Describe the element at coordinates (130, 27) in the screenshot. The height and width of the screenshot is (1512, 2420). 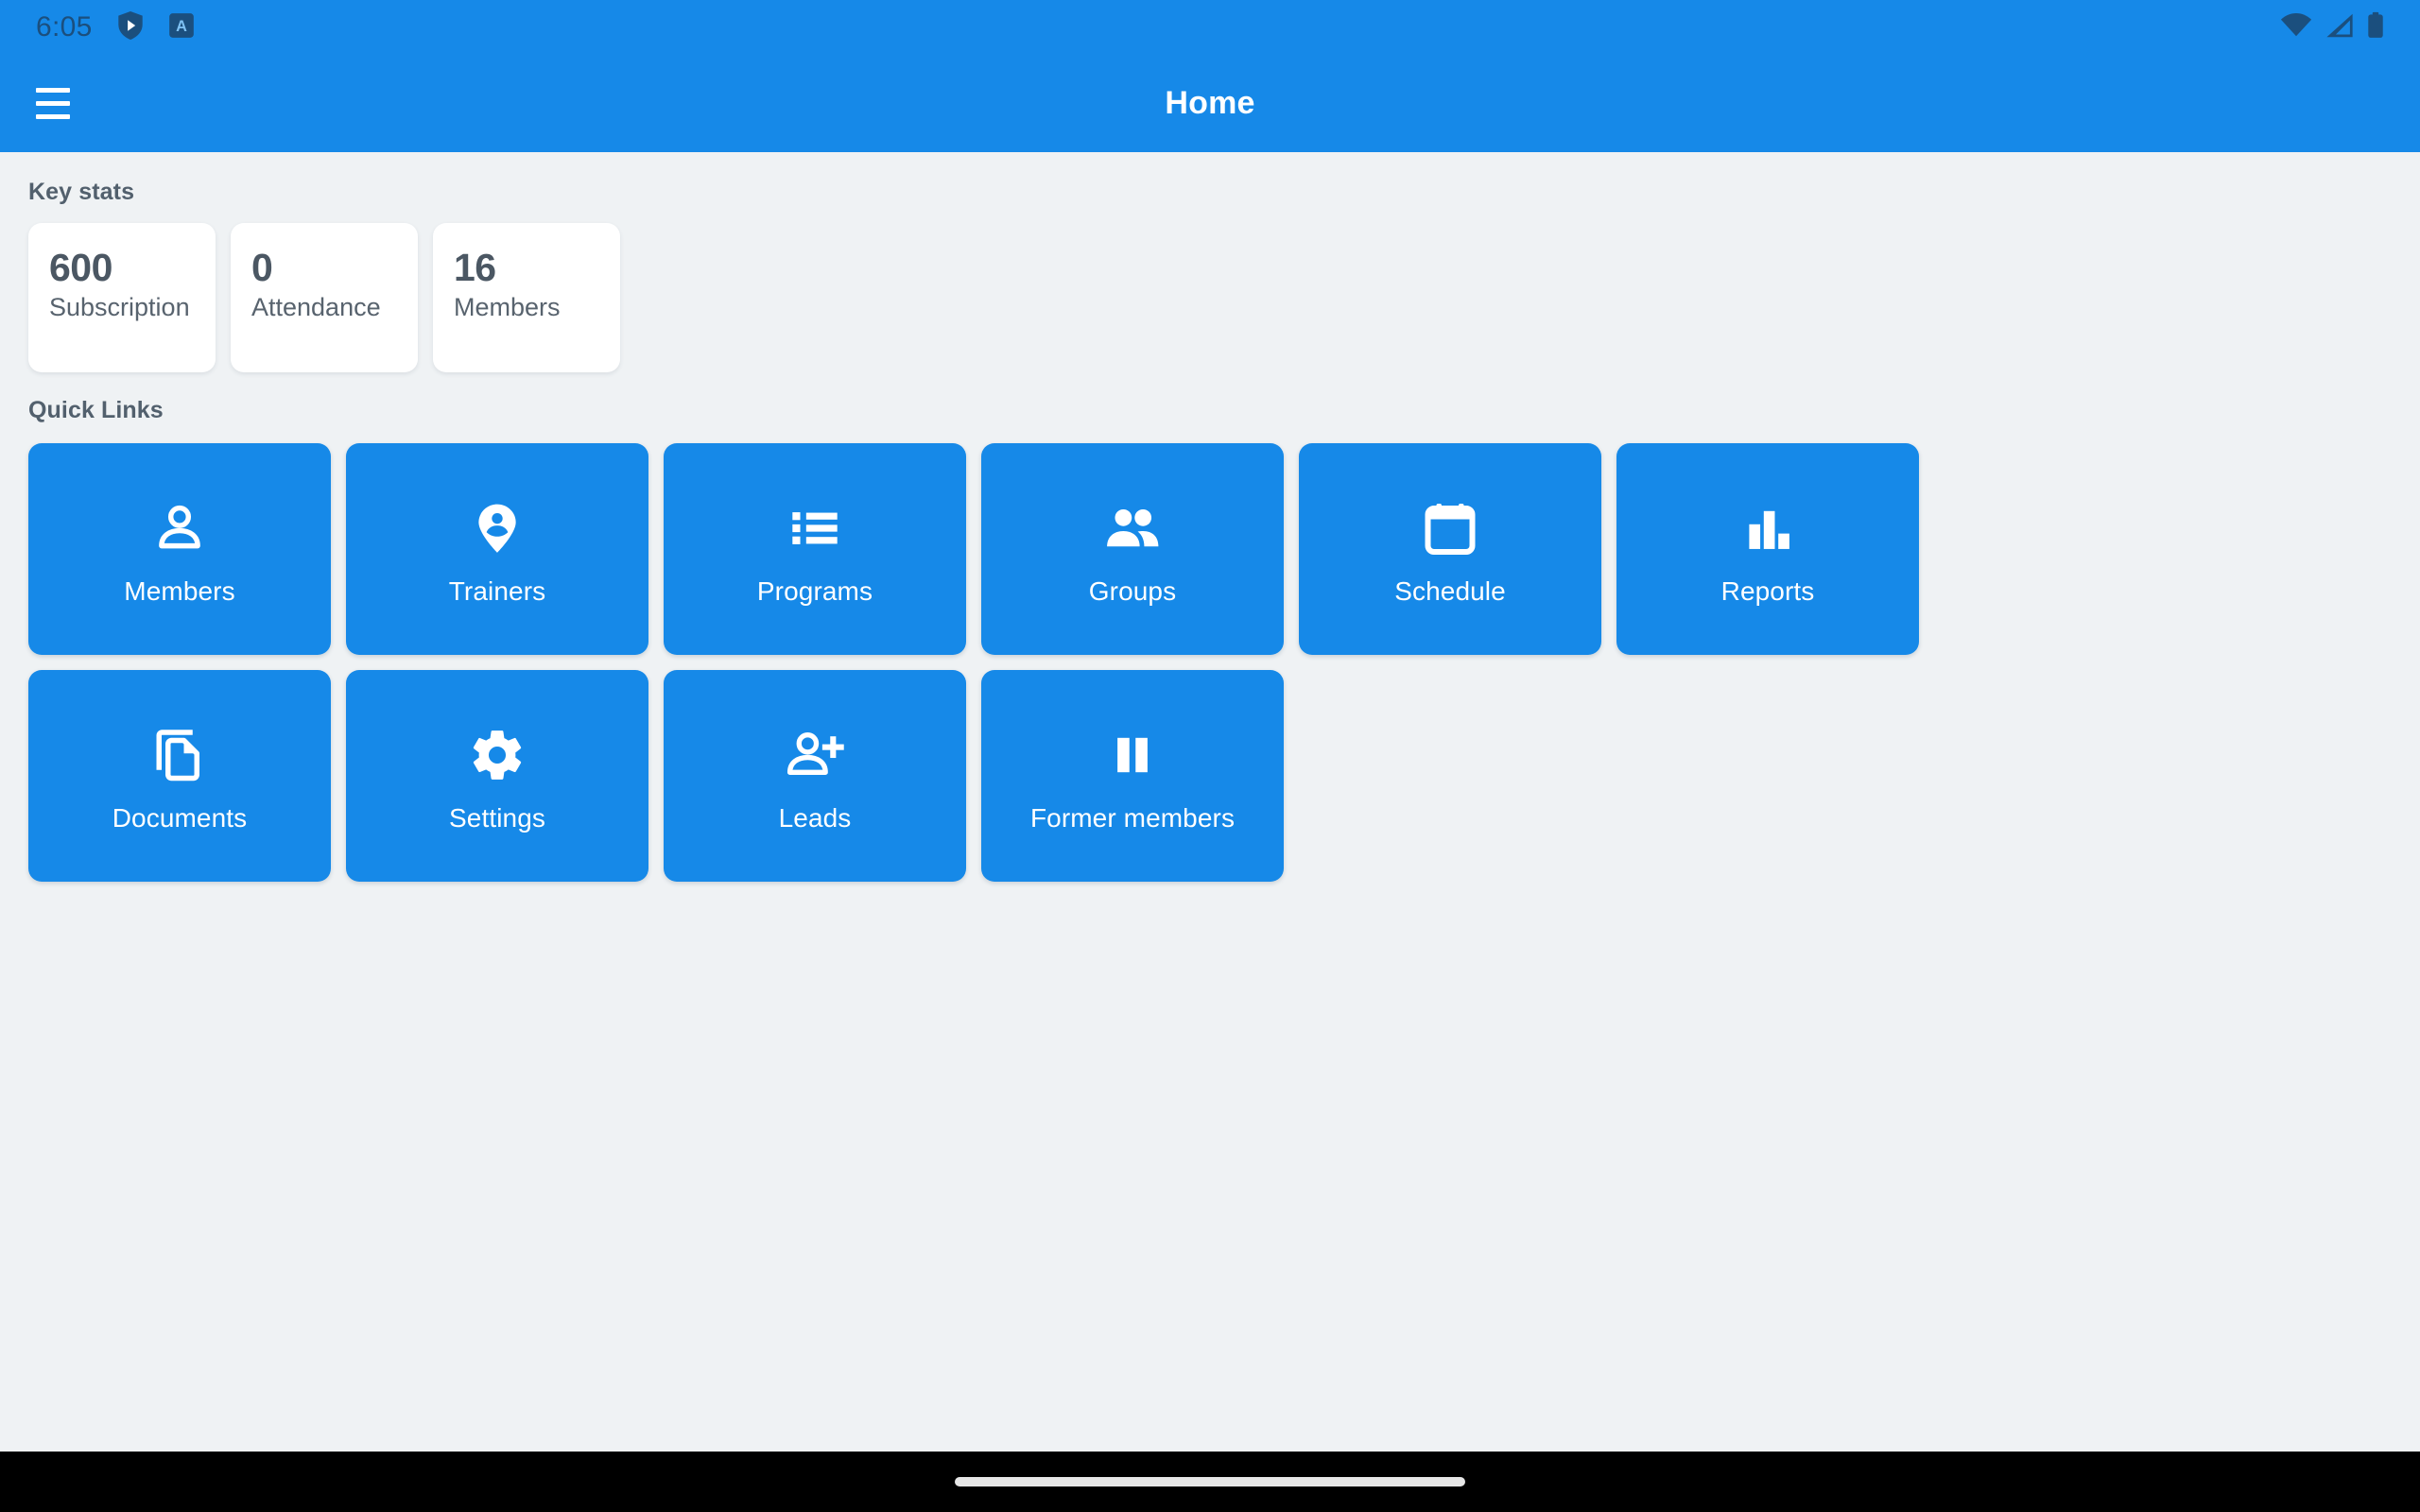
I see `shield-play-icon` at that location.